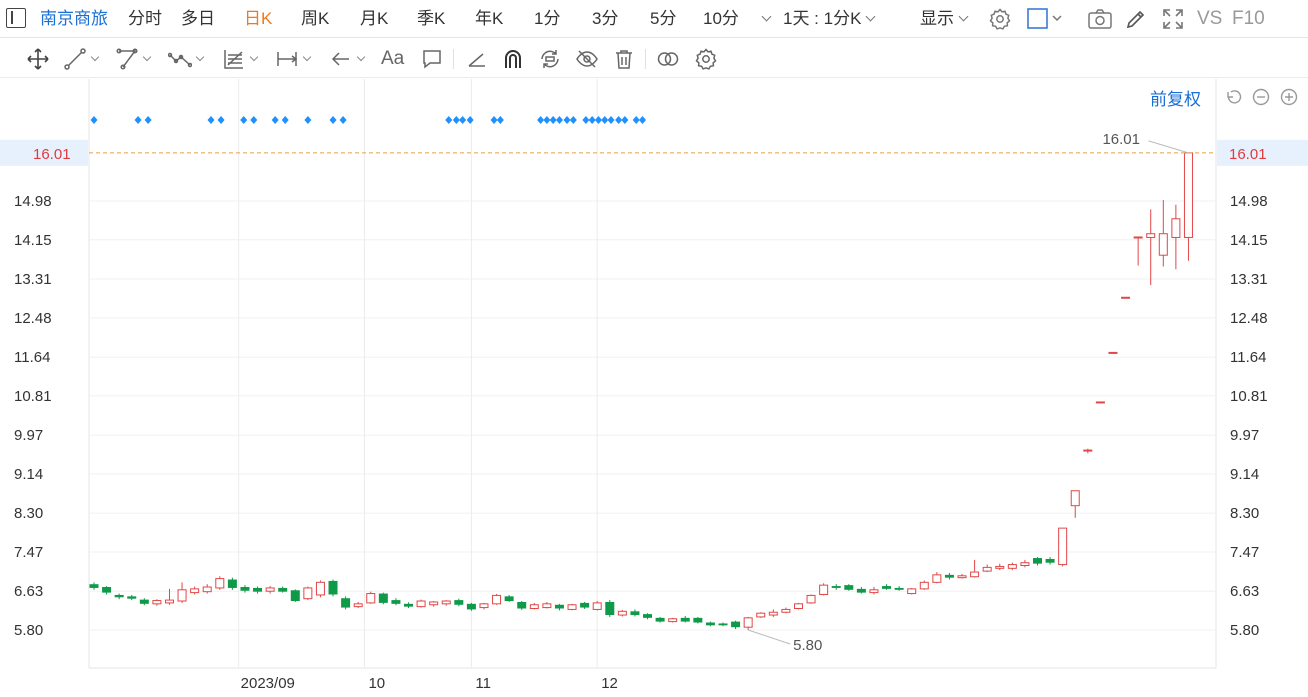 The image size is (1308, 697). What do you see at coordinates (1248, 357) in the screenshot?
I see `y-tick-label-right: 11.64` at bounding box center [1248, 357].